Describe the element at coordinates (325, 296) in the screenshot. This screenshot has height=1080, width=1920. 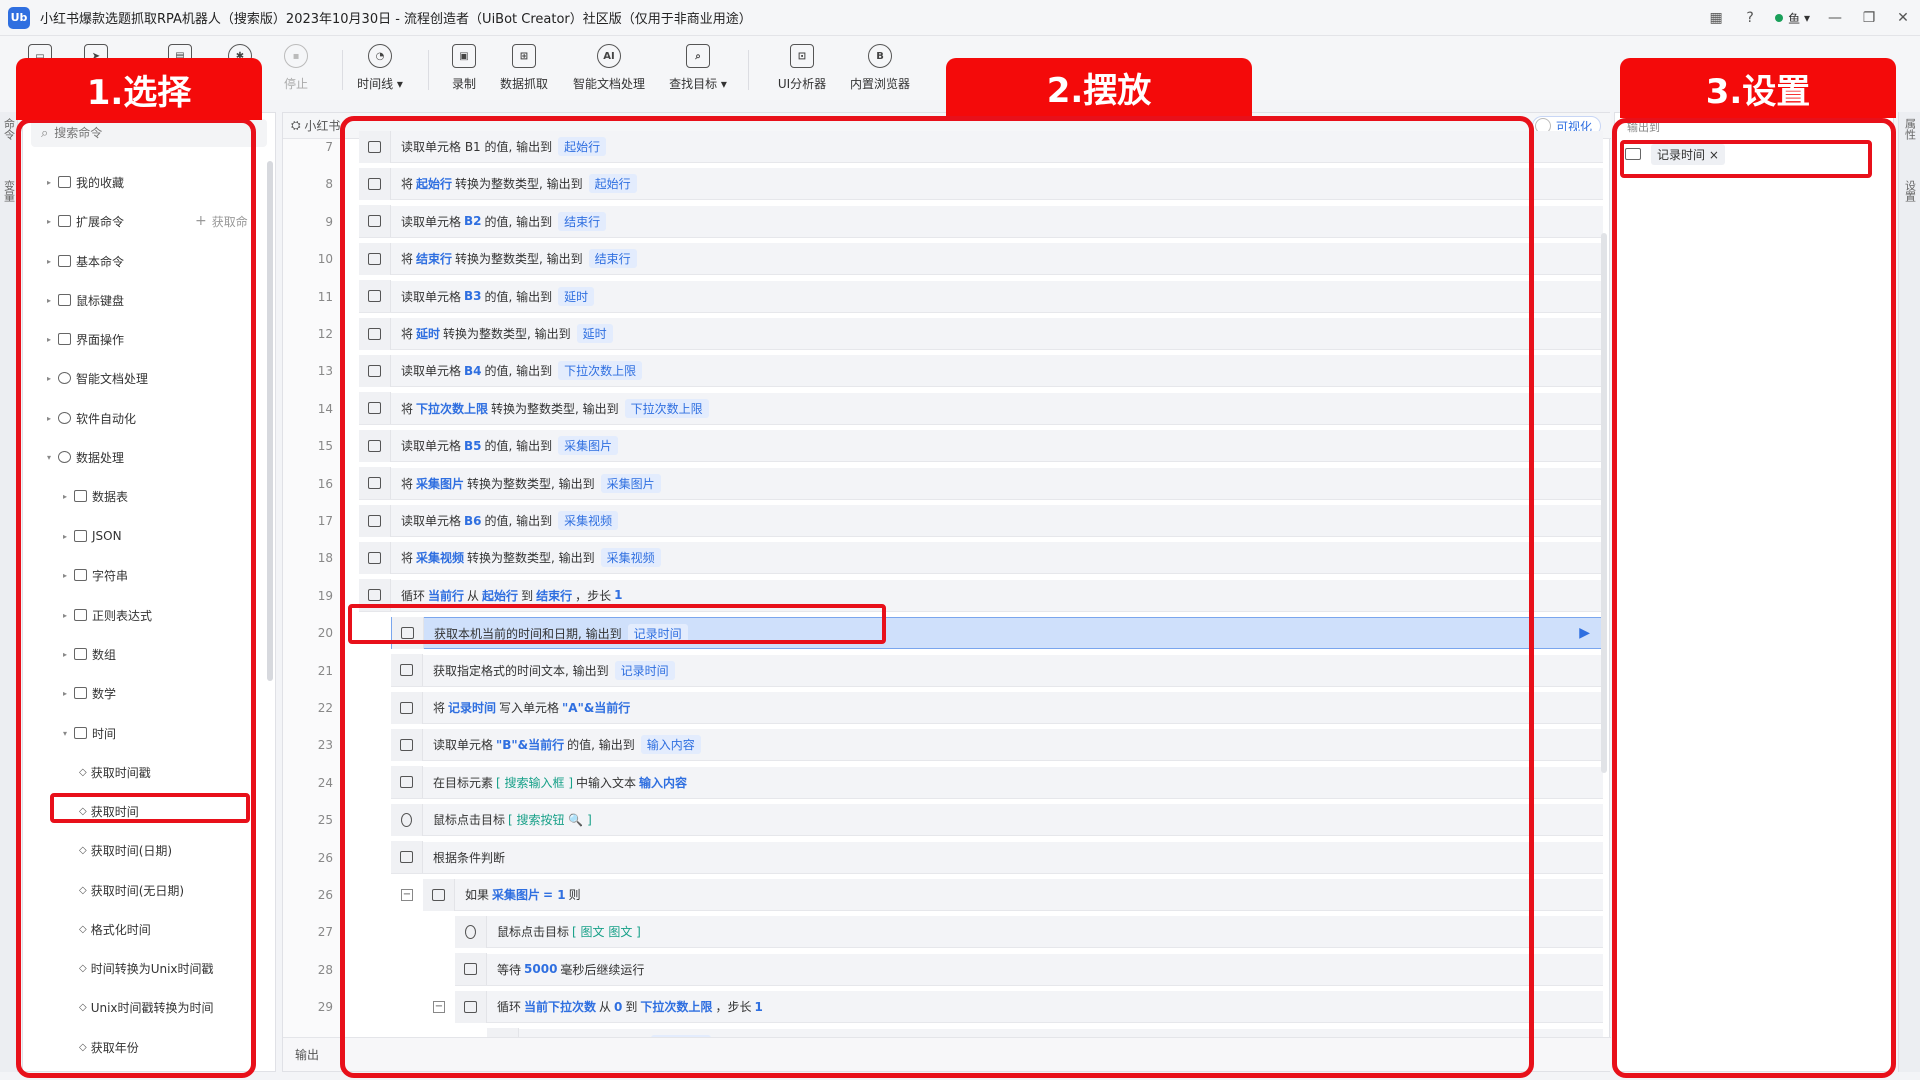
I see `line-number: 11` at that location.